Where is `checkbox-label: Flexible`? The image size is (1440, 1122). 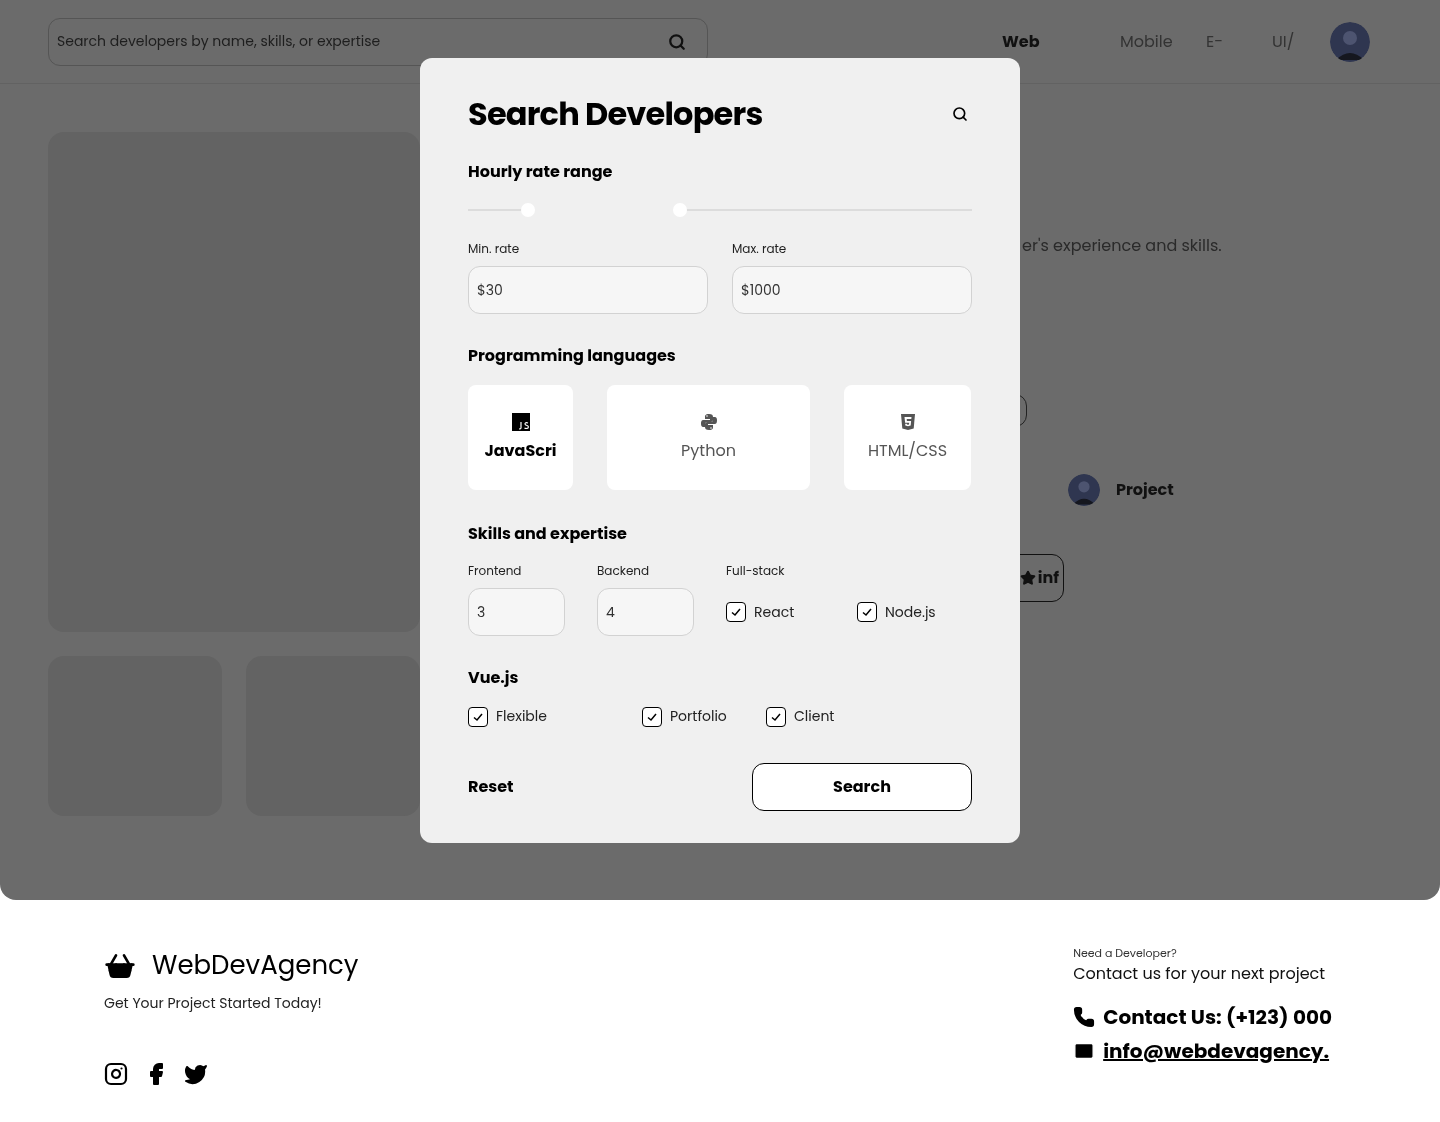
checkbox-label: Flexible is located at coordinates (521, 716).